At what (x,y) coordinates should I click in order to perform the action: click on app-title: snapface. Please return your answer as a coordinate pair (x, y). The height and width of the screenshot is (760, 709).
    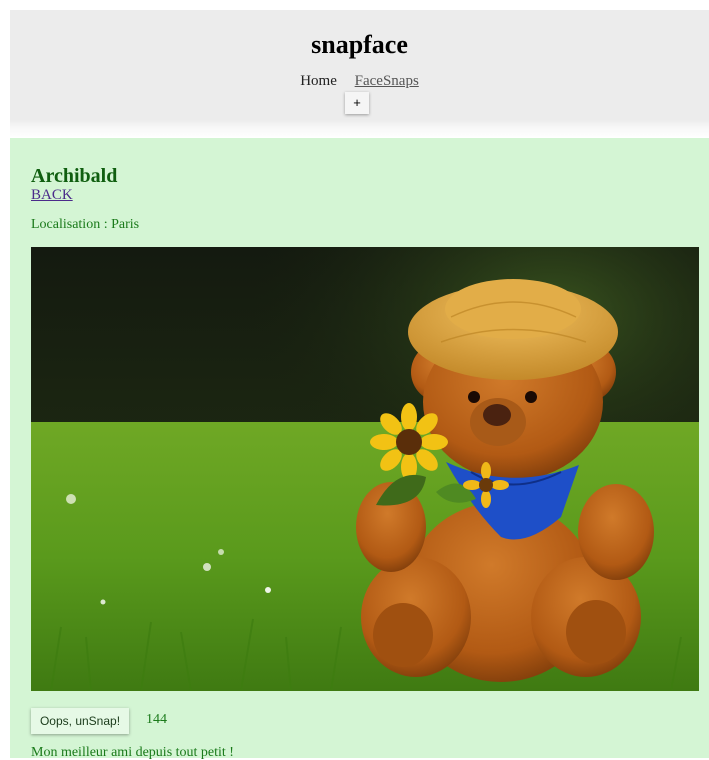
    Looking at the image, I should click on (359, 44).